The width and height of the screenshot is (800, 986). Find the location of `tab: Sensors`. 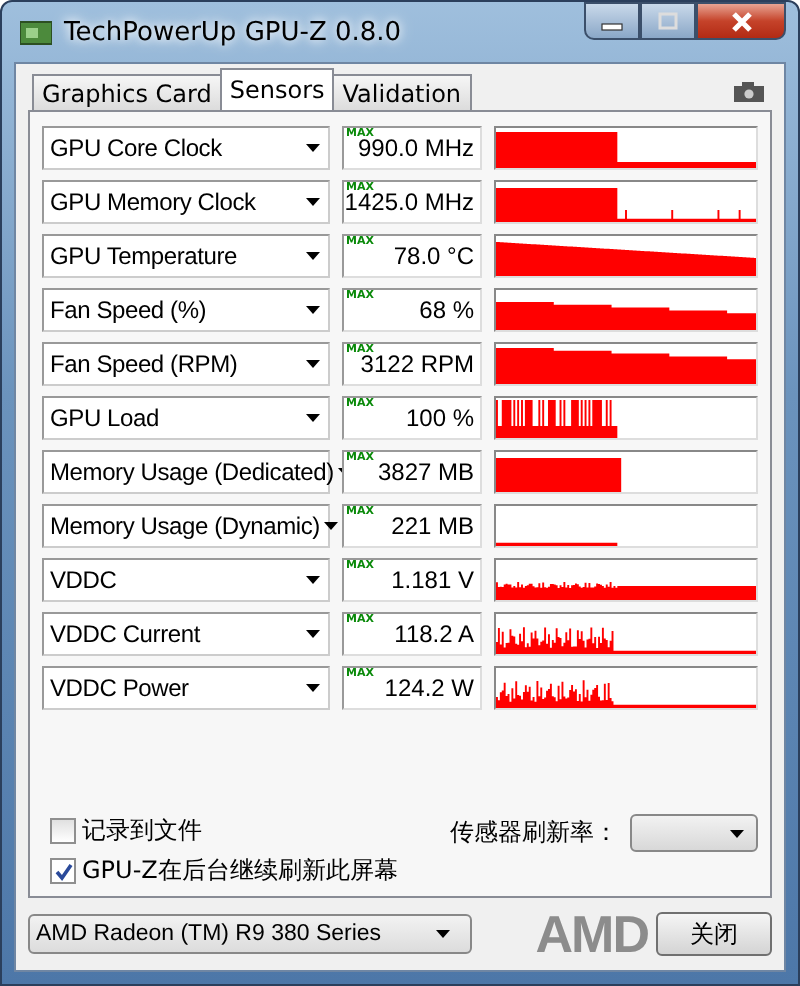

tab: Sensors is located at coordinates (277, 89).